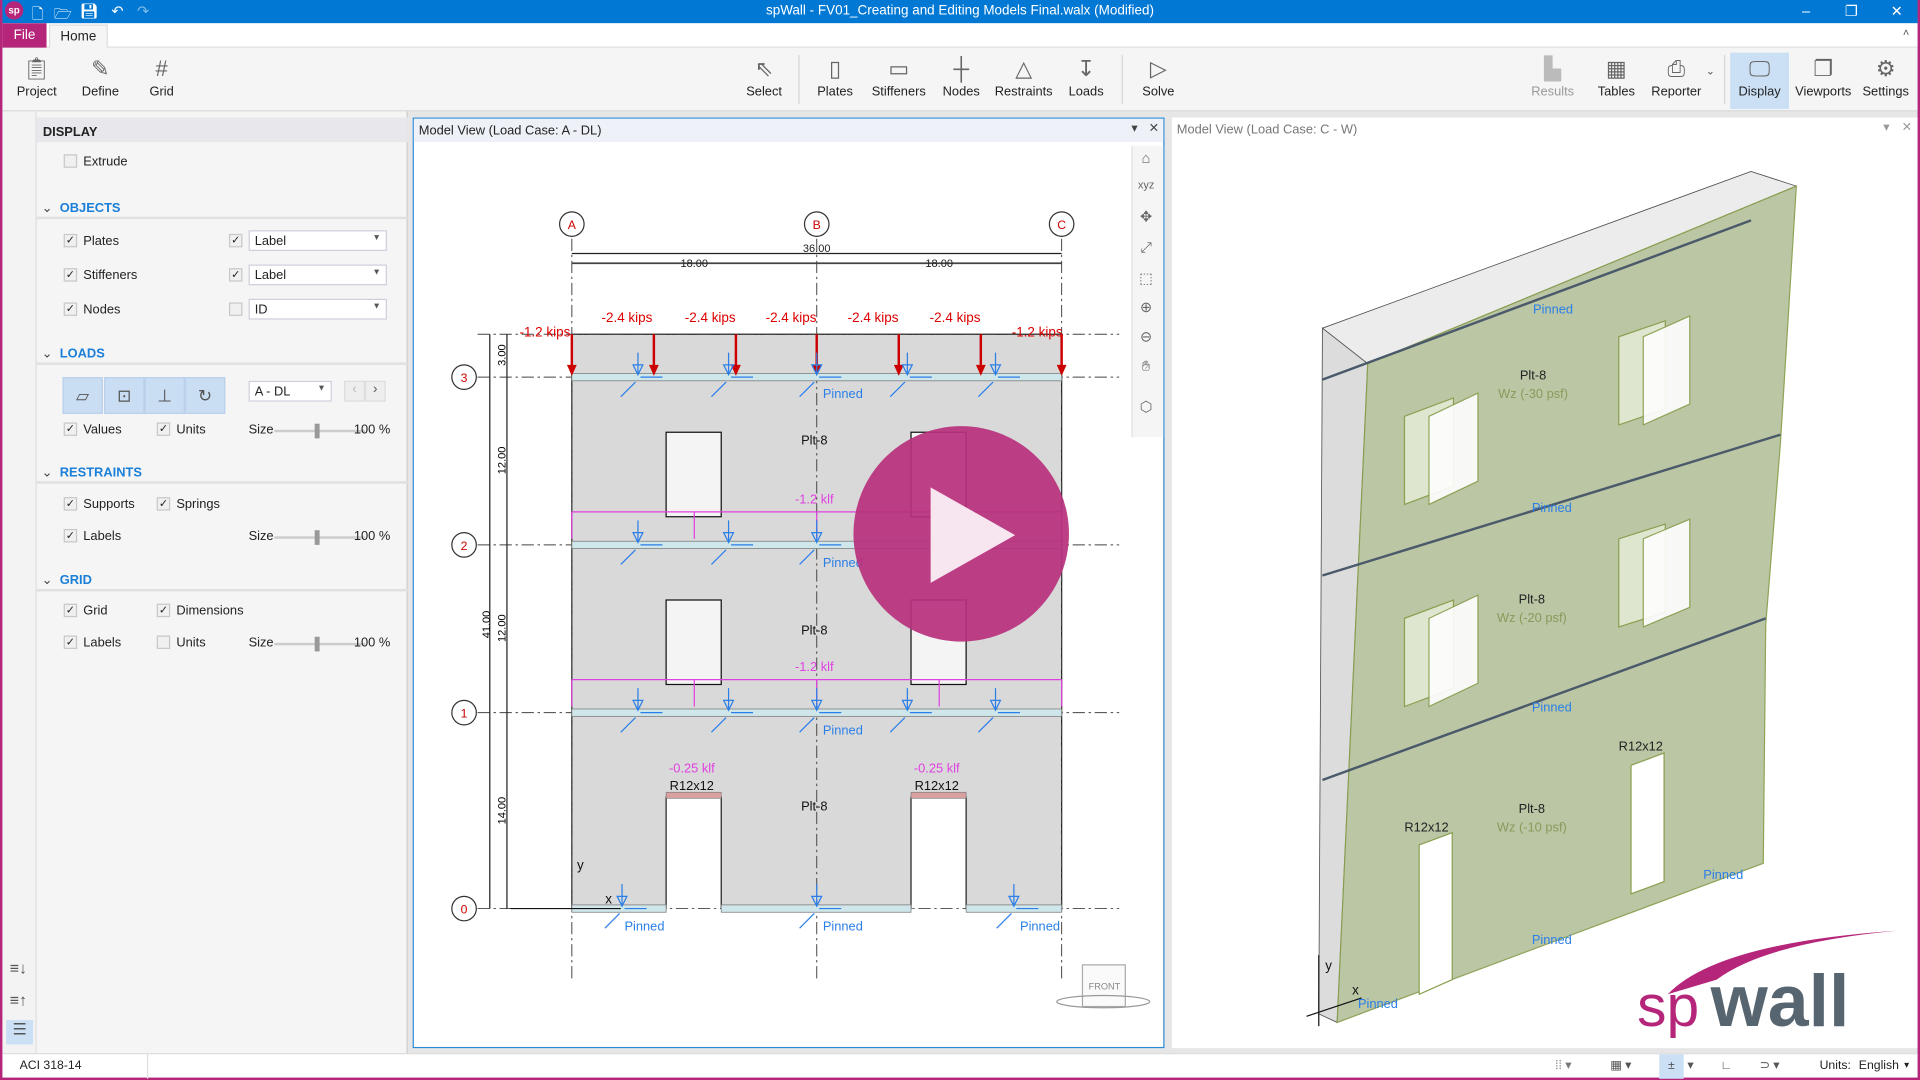 This screenshot has height=1080, width=1920. What do you see at coordinates (50, 1066) in the screenshot?
I see `design-code: ACI 318-14` at bounding box center [50, 1066].